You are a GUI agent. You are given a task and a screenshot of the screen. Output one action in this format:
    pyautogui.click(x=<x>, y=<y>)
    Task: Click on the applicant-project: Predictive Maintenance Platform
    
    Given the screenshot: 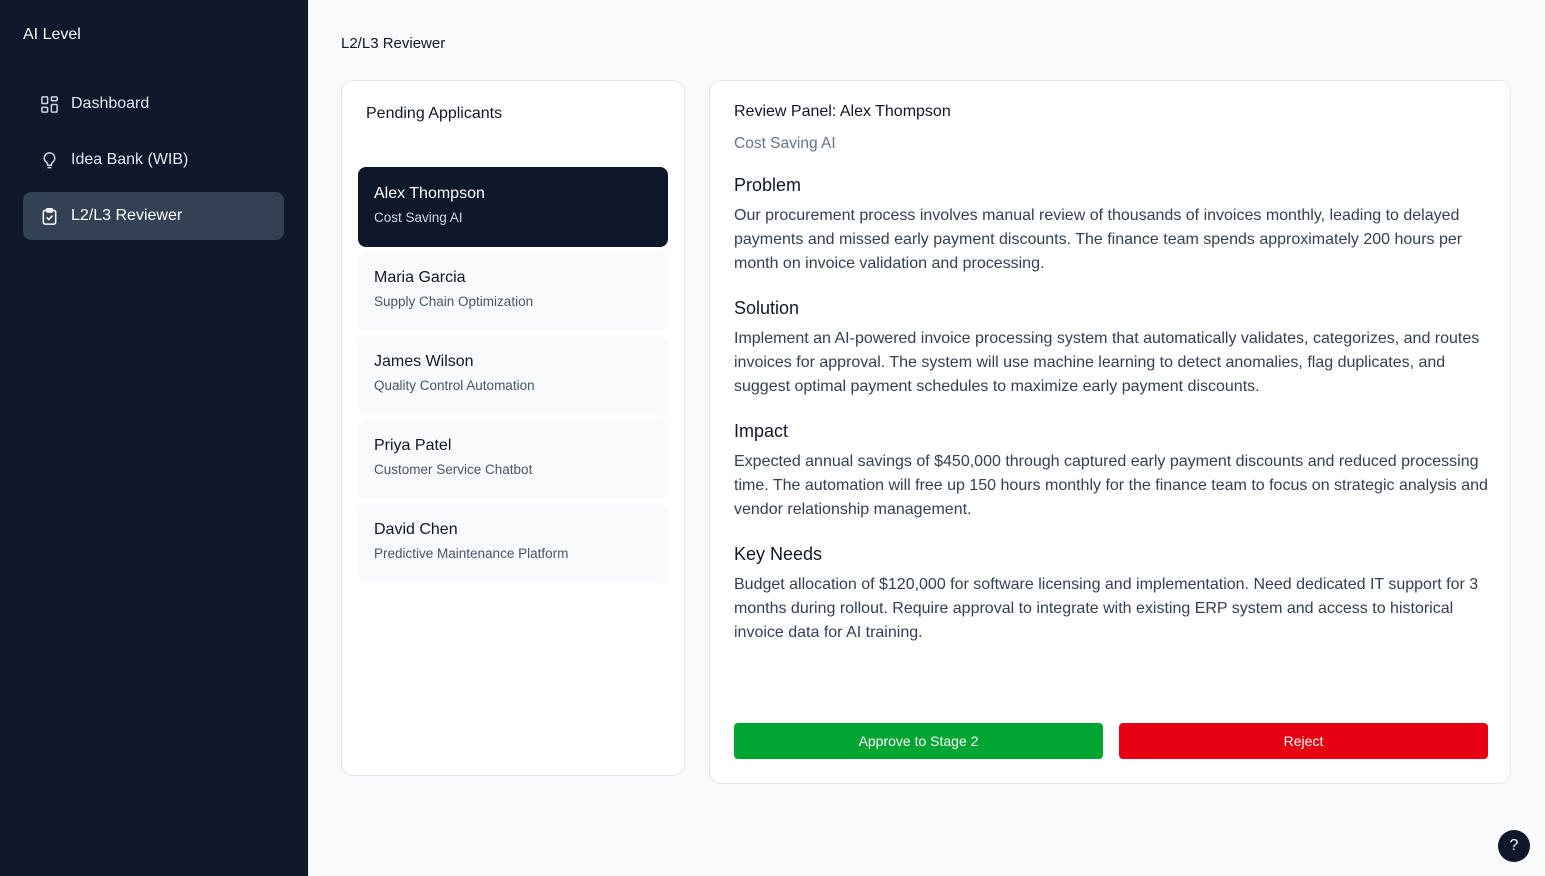 What is the action you would take?
    pyautogui.click(x=471, y=553)
    